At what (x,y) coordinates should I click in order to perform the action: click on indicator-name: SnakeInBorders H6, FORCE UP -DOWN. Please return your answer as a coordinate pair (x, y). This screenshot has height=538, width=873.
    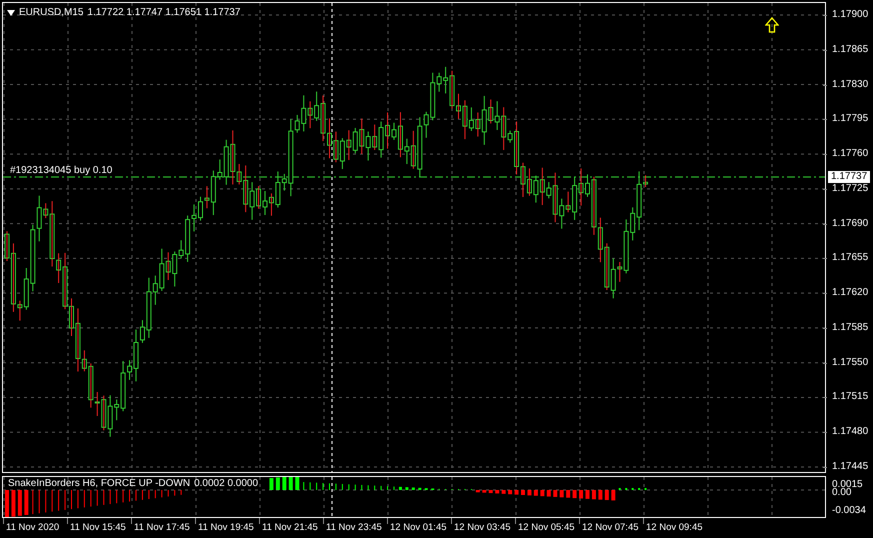
    Looking at the image, I should click on (99, 483).